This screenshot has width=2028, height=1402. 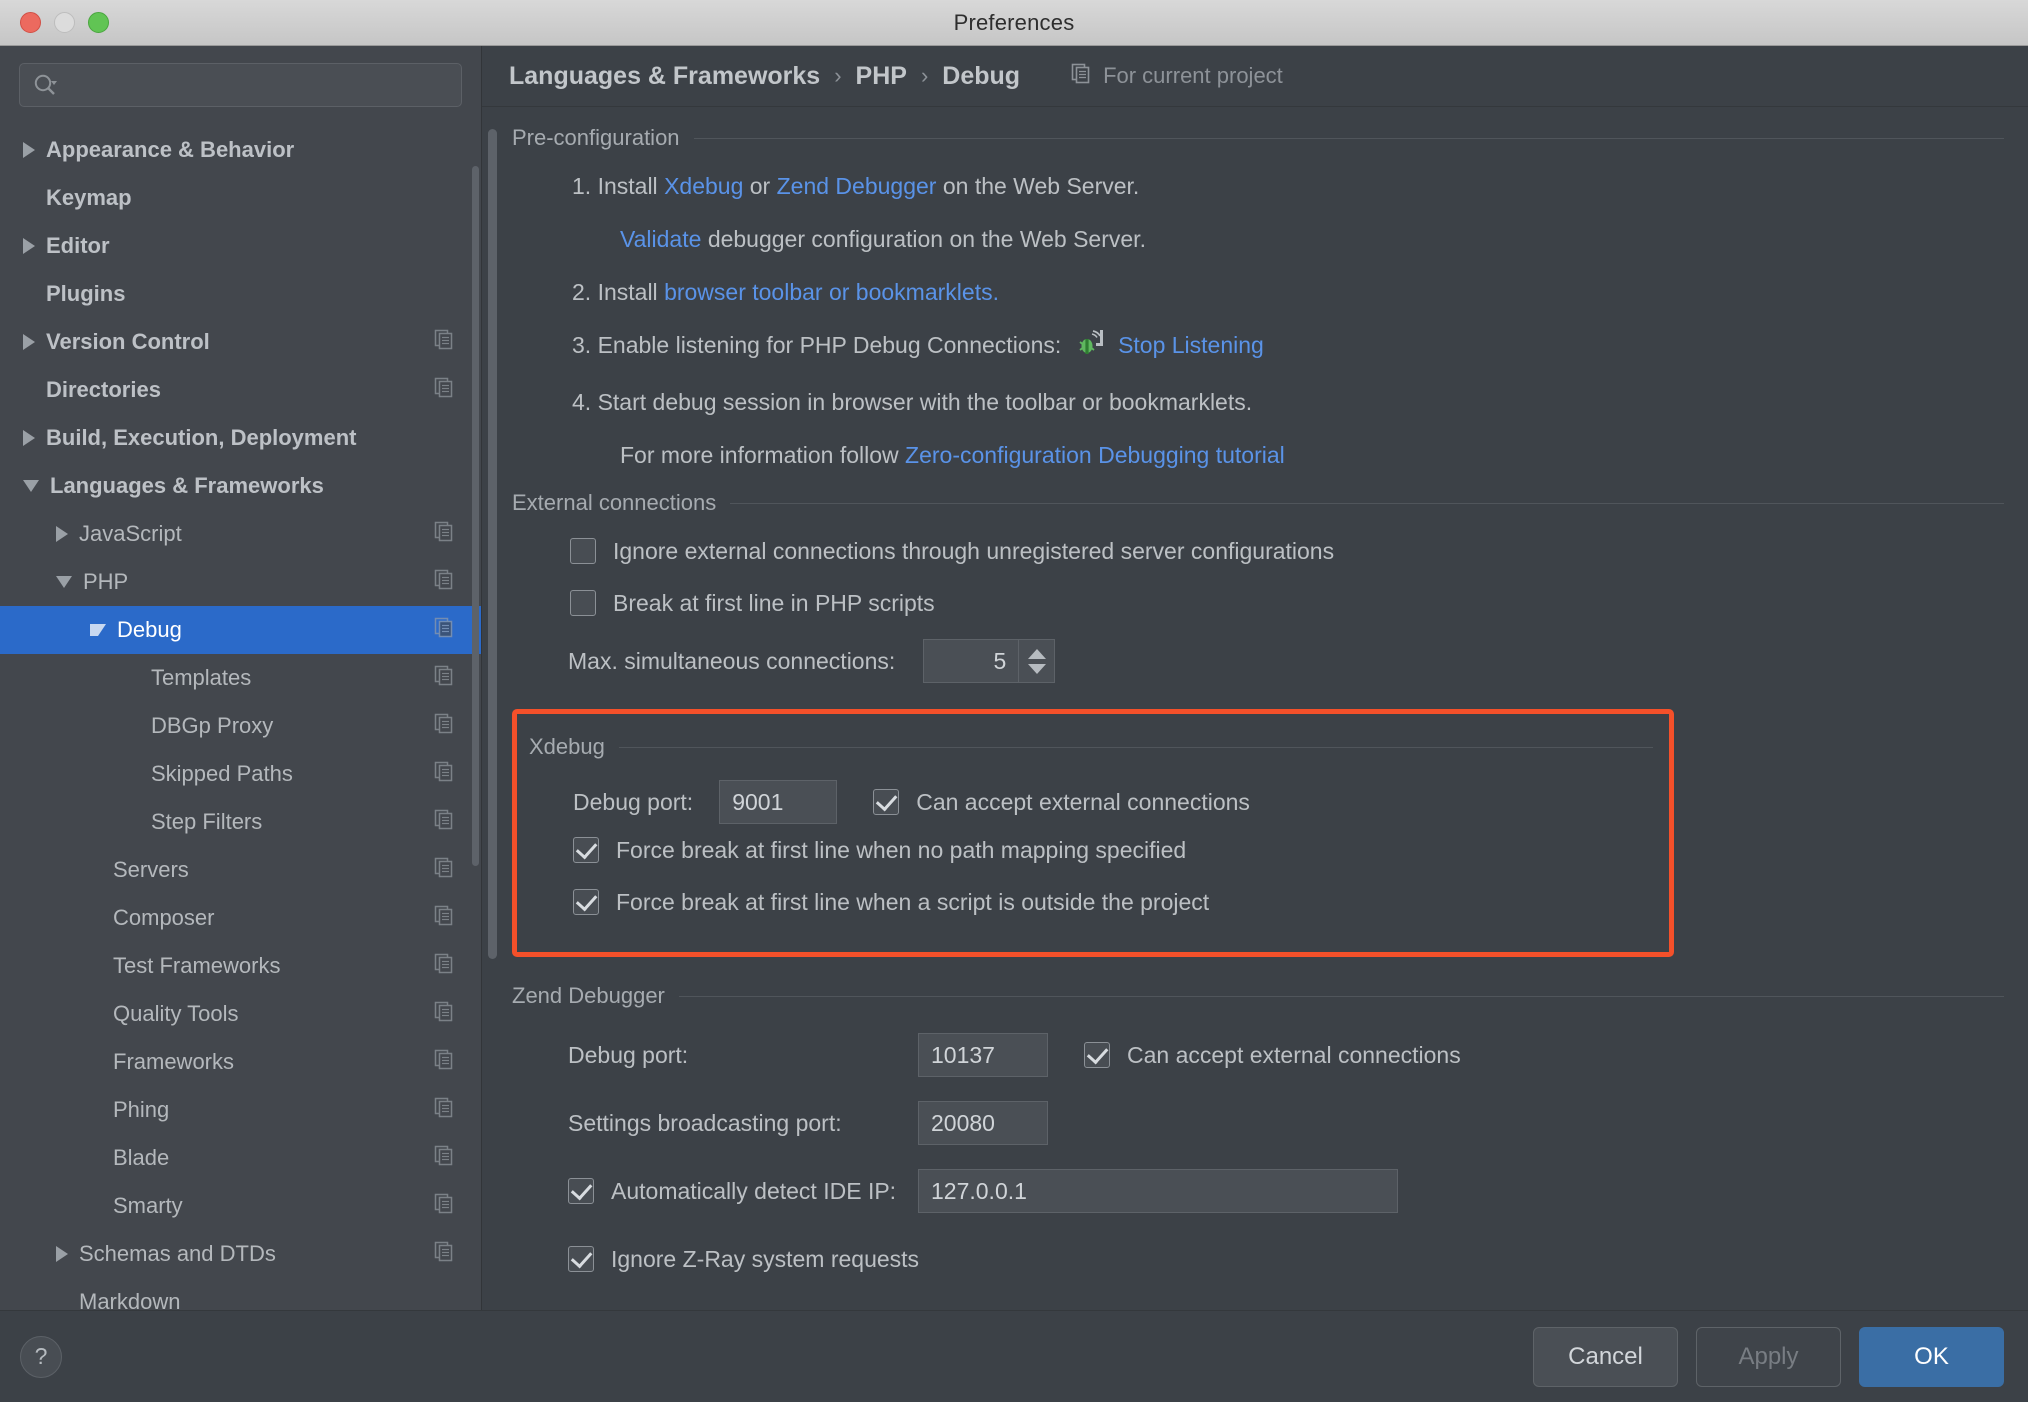 What do you see at coordinates (1036, 668) in the screenshot?
I see `stepper-down-icon` at bounding box center [1036, 668].